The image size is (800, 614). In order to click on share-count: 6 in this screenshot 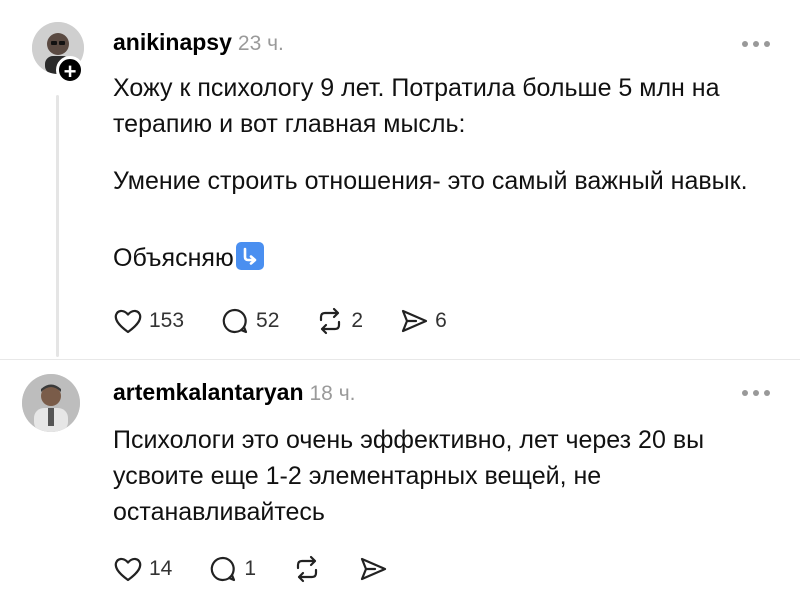, I will do `click(441, 320)`.